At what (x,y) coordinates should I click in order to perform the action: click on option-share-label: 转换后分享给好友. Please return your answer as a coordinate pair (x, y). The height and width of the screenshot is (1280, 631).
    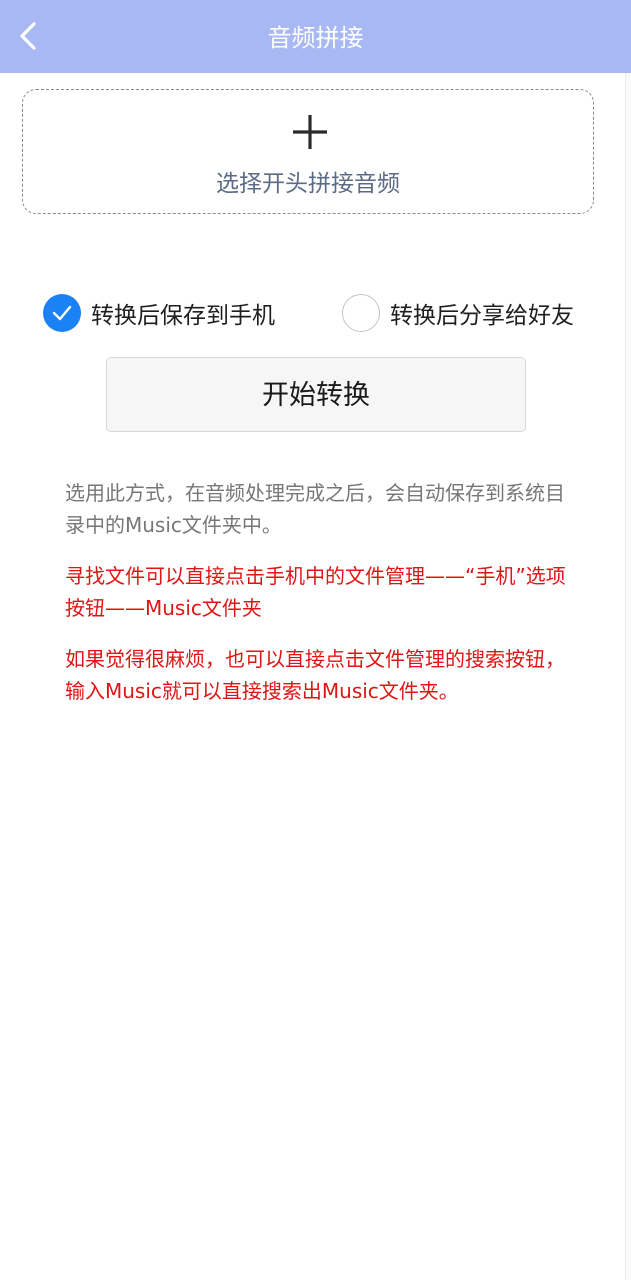
    Looking at the image, I should click on (482, 316).